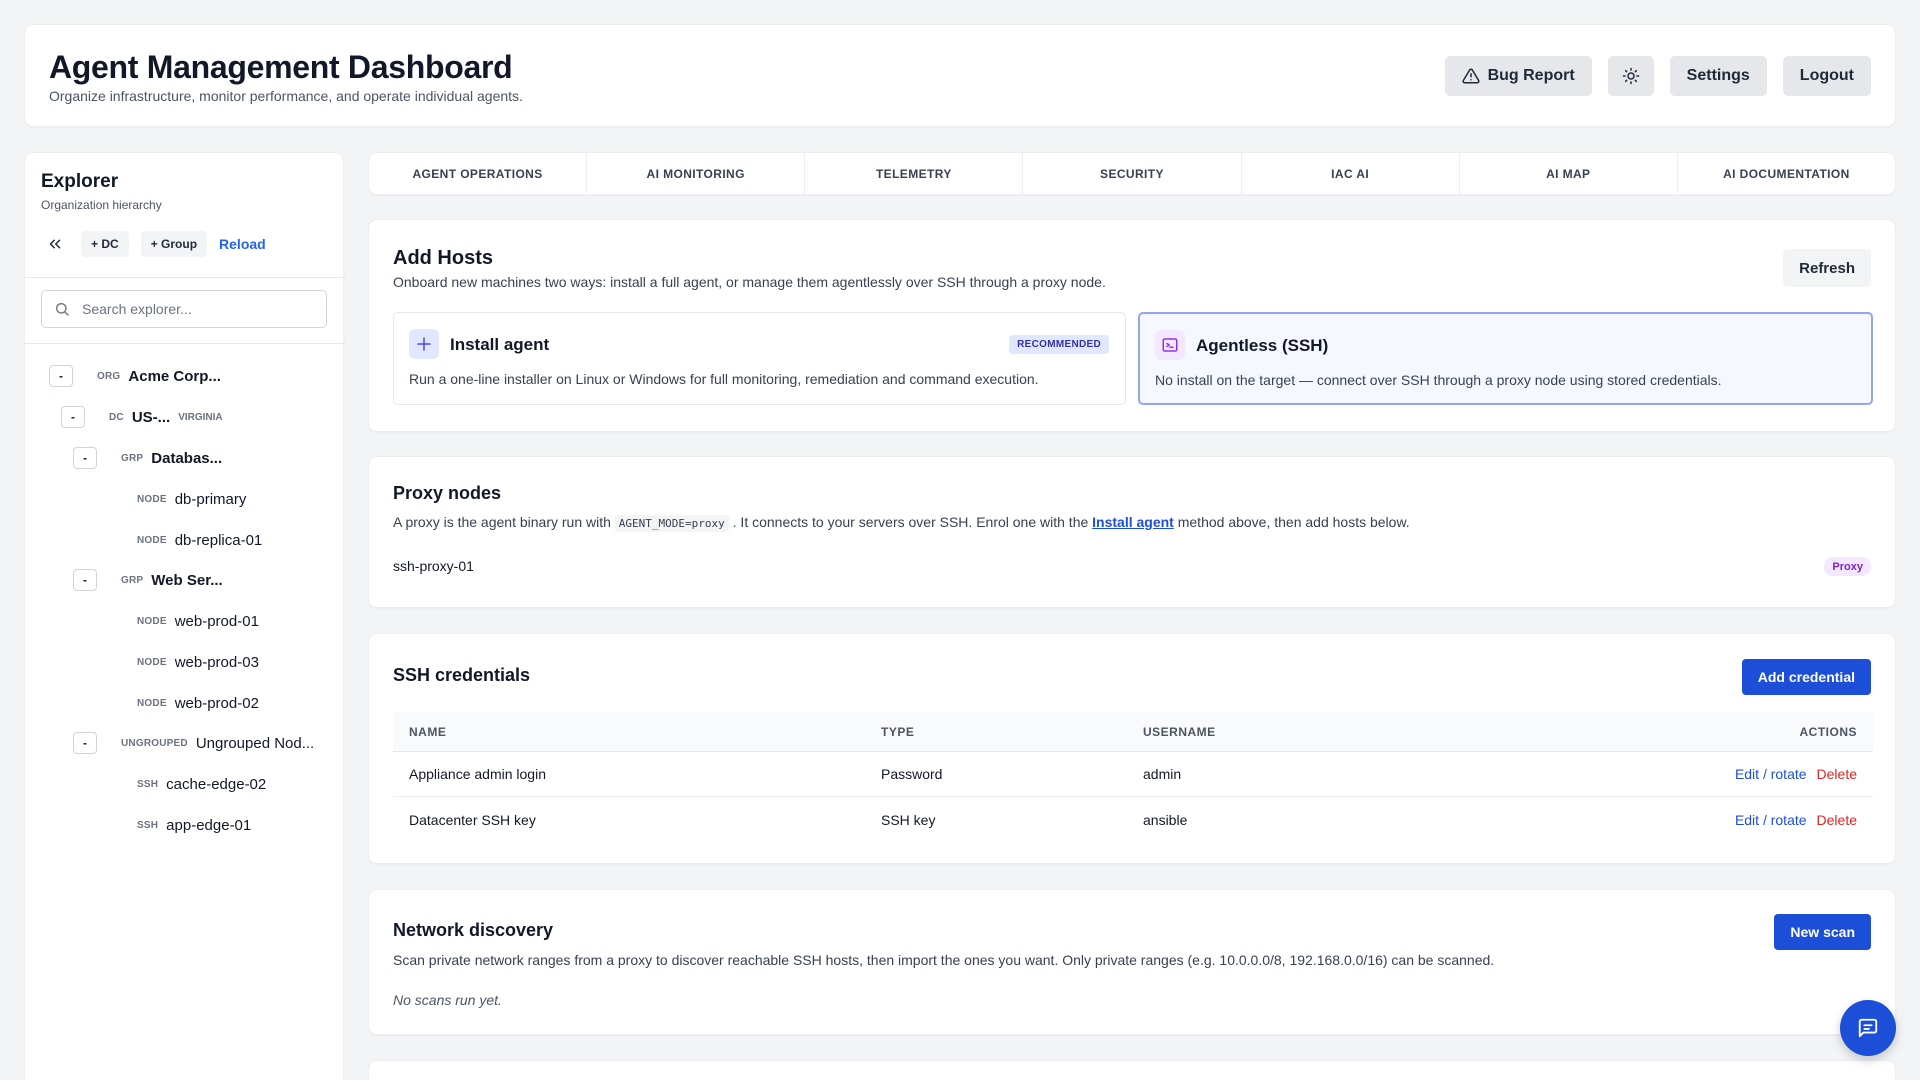  I want to click on collapse-sidebar-button, so click(55, 244).